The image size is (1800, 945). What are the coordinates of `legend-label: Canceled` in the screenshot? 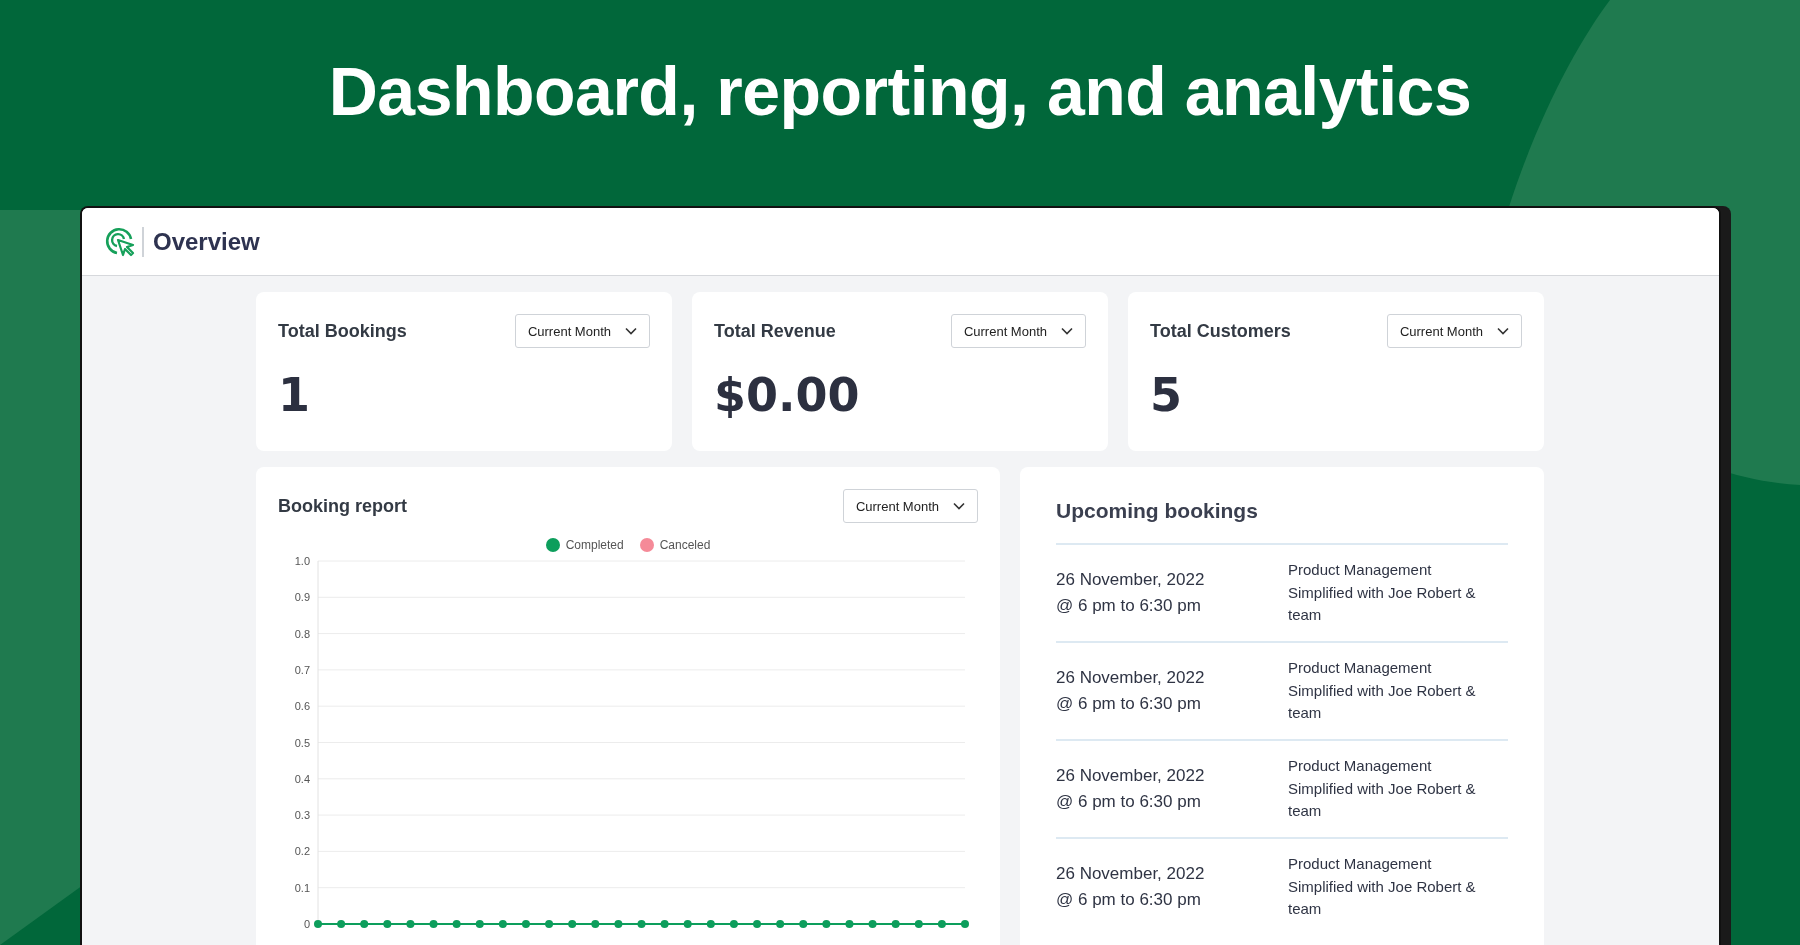 It's located at (685, 545).